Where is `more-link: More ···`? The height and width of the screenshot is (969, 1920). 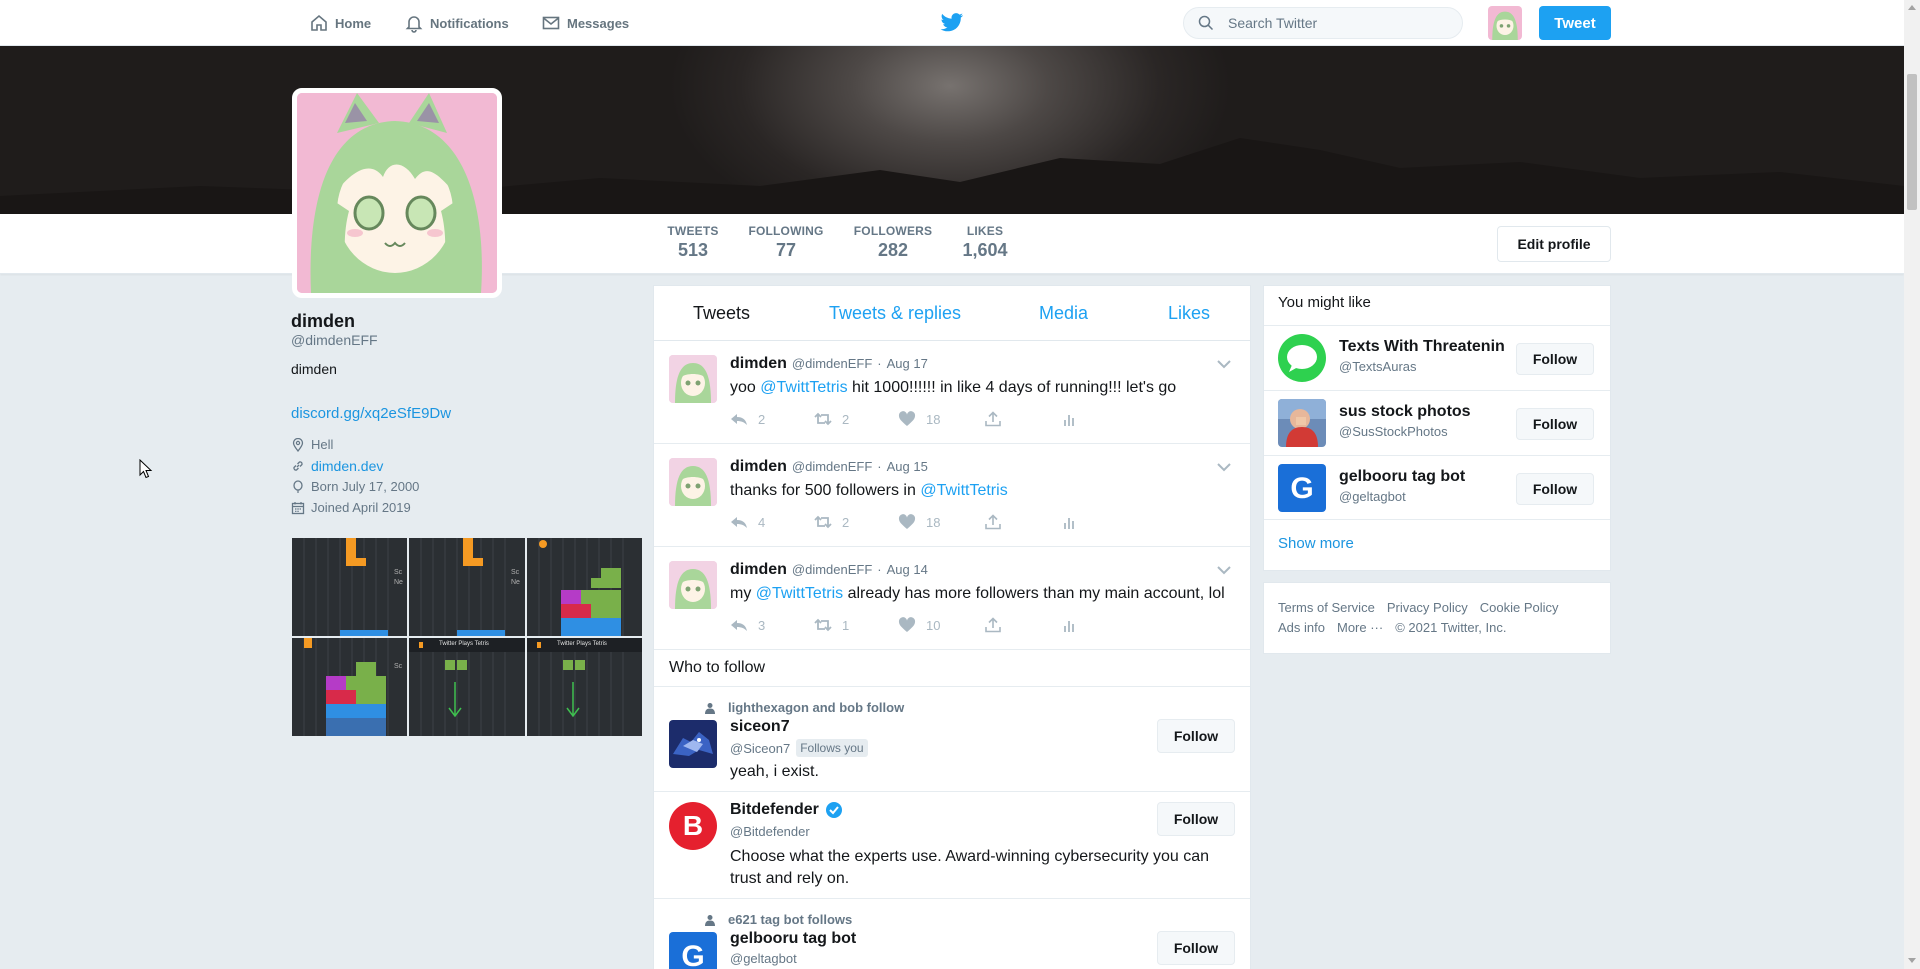 more-link: More ··· is located at coordinates (1360, 627).